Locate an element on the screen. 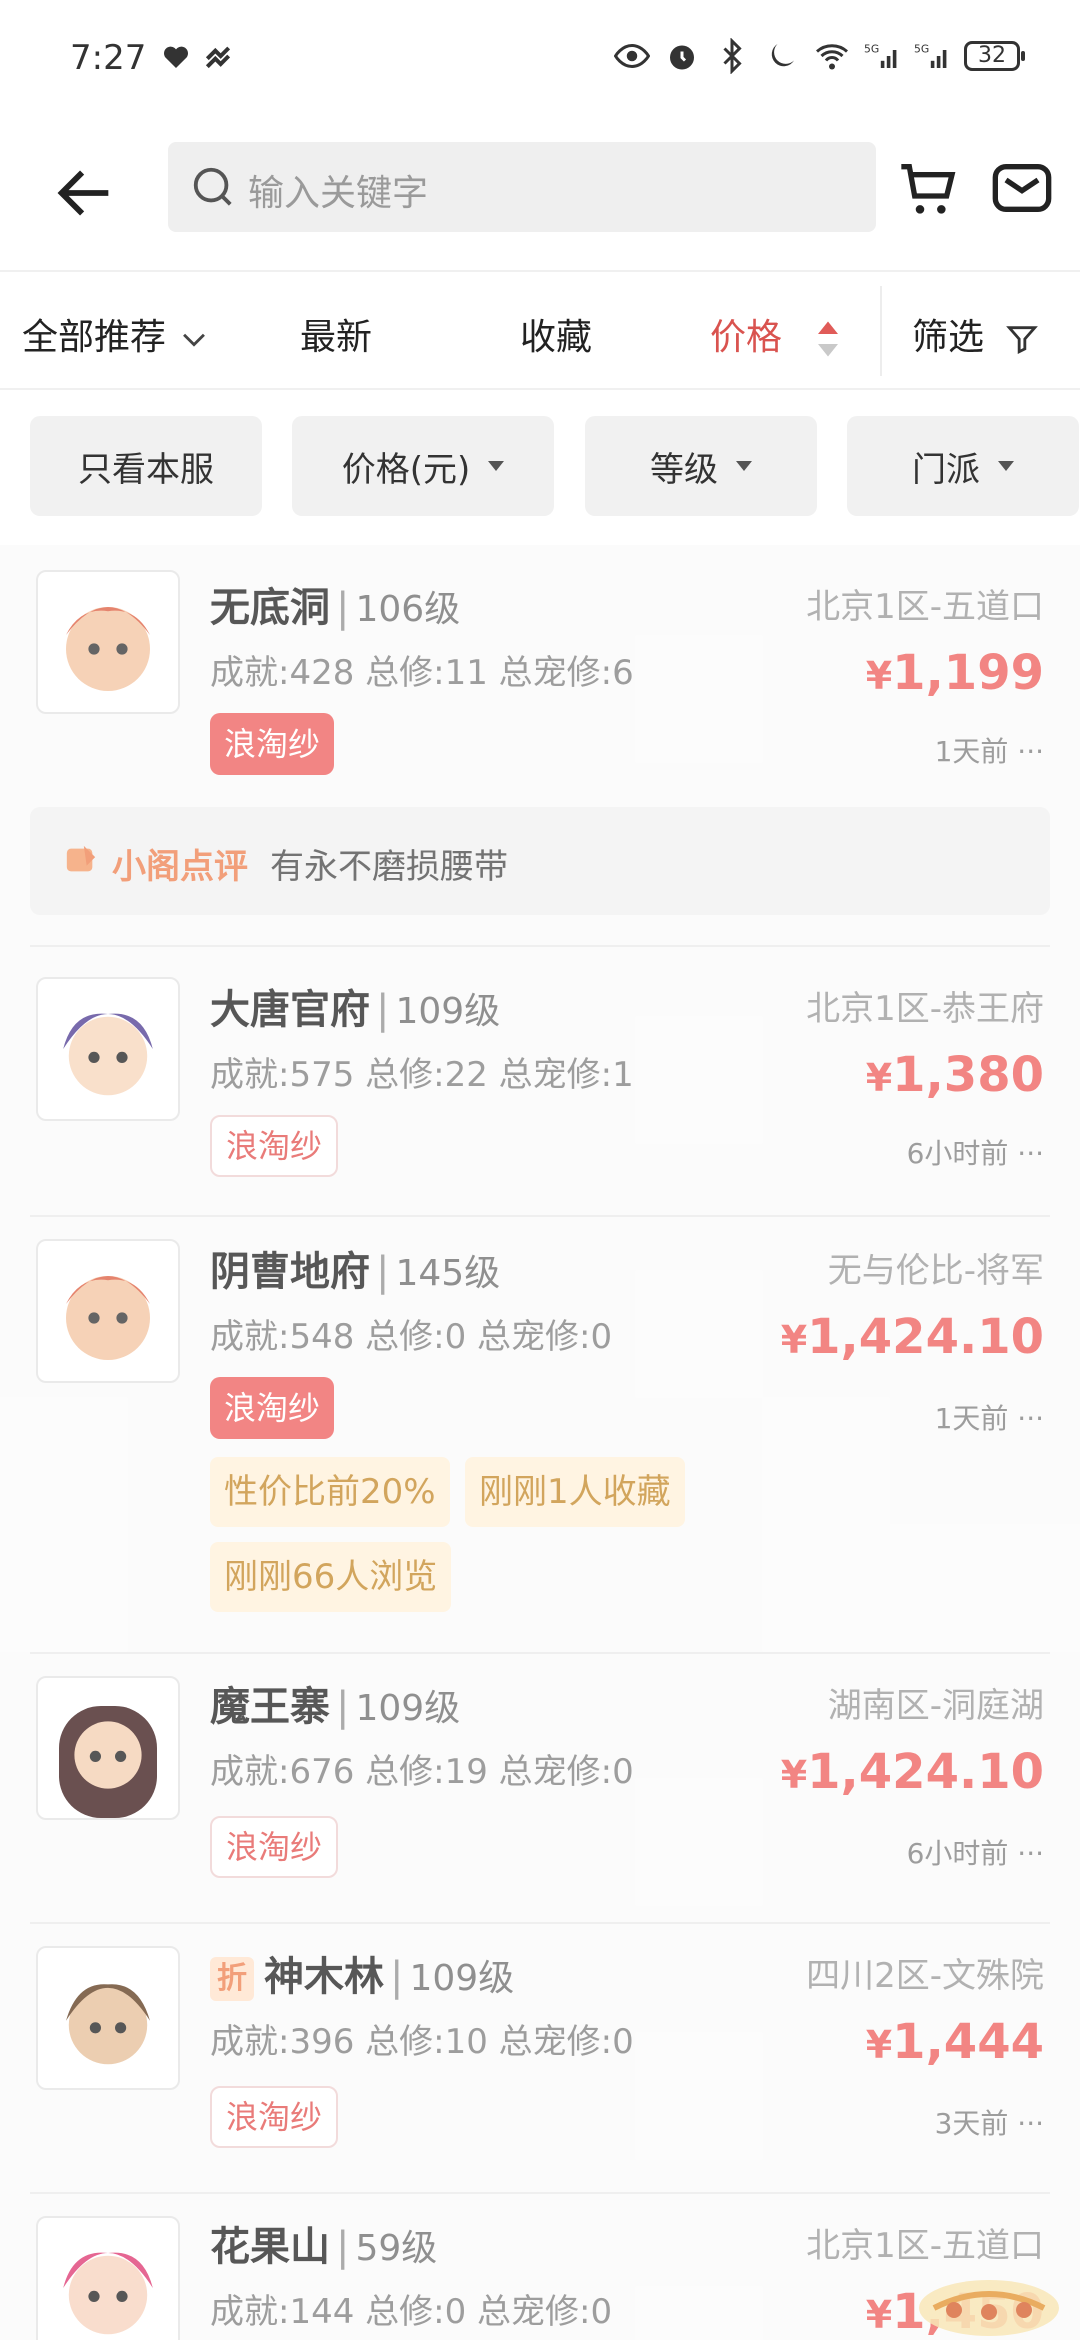 The height and width of the screenshot is (2340, 1080). chip-price: 价格(元) is located at coordinates (423, 466).